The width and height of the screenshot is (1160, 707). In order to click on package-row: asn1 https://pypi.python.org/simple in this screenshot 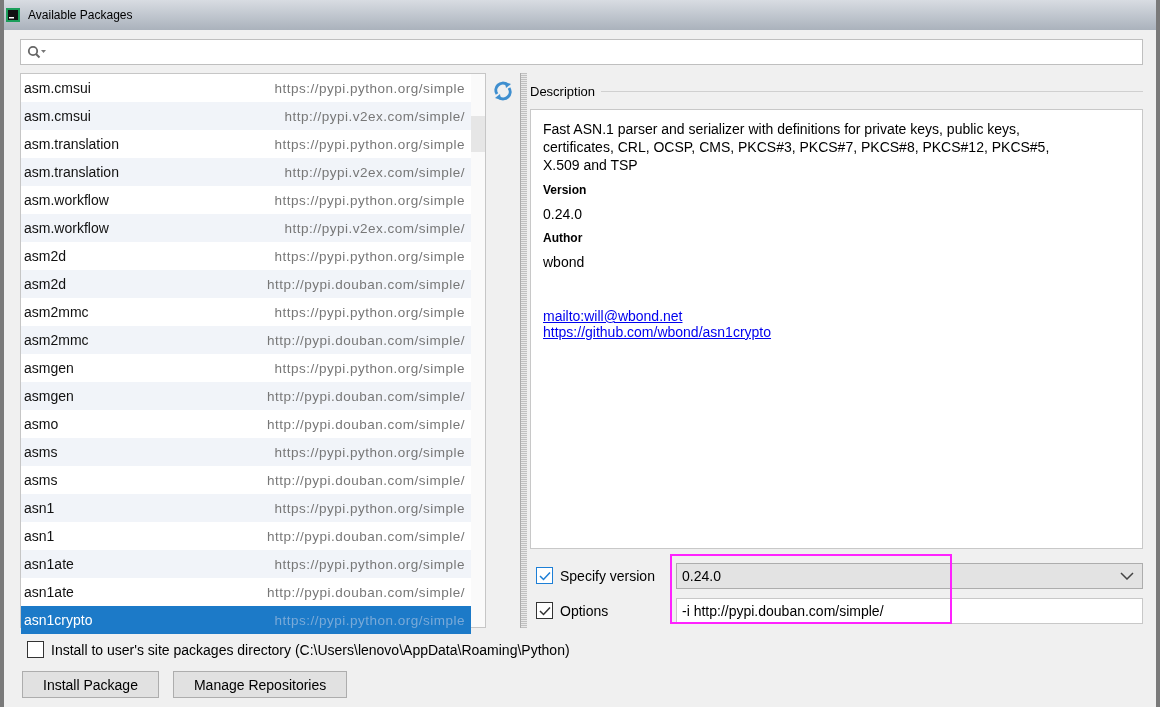, I will do `click(246, 508)`.